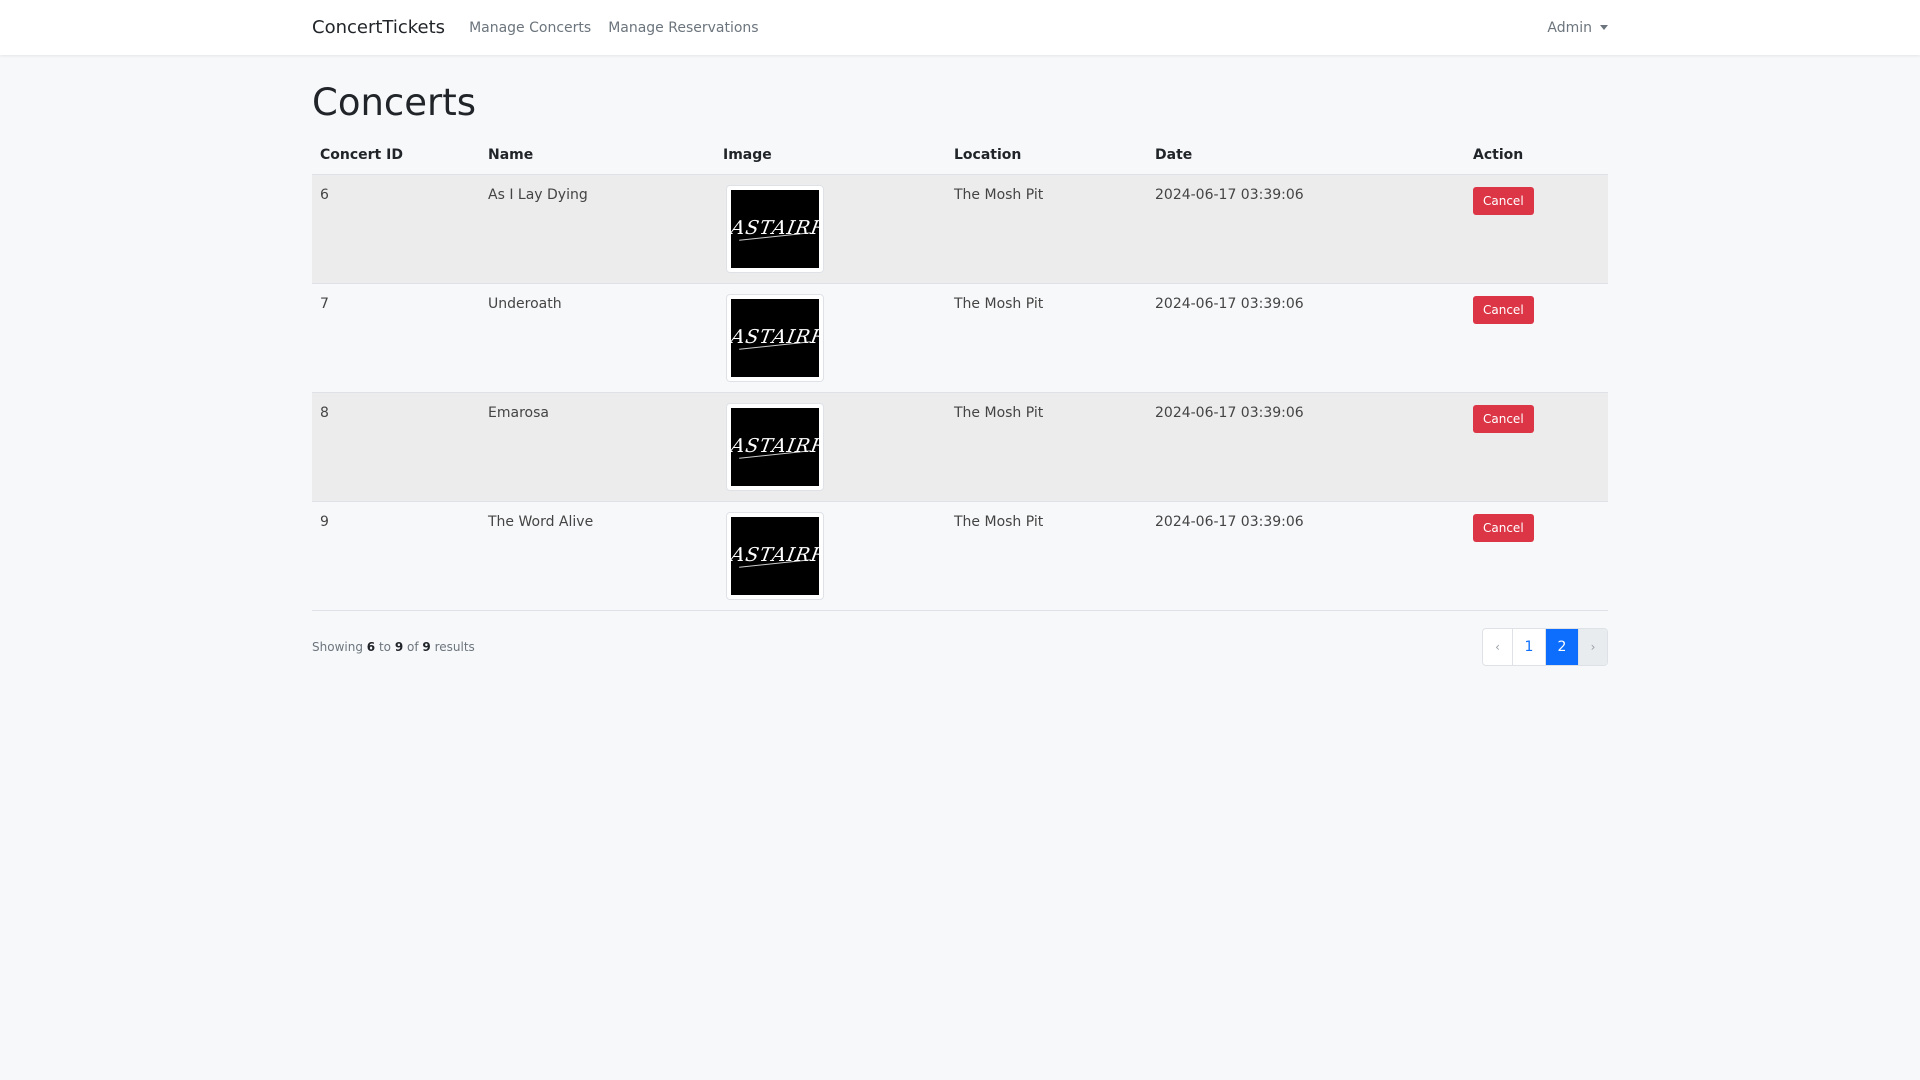 The height and width of the screenshot is (1080, 1920). I want to click on cell-concert-id: 9, so click(396, 556).